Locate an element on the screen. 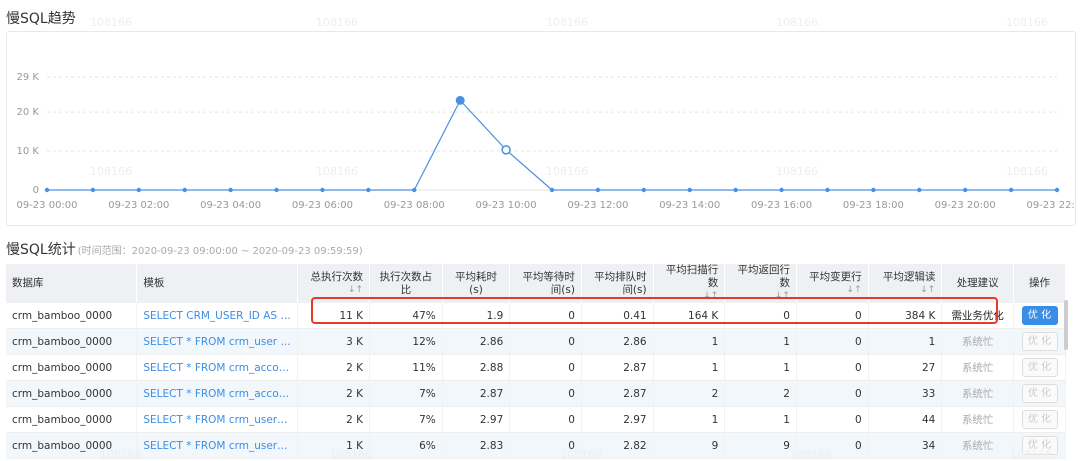 The image size is (1080, 461). column-header-label: 平均变更行 is located at coordinates (835, 276).